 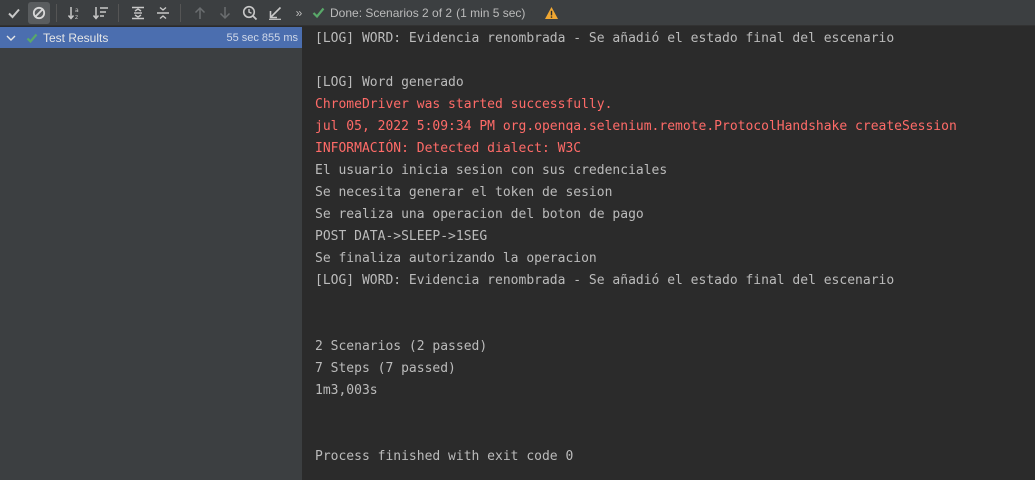 I want to click on console-line: 7 Steps (7 passed), so click(x=385, y=368).